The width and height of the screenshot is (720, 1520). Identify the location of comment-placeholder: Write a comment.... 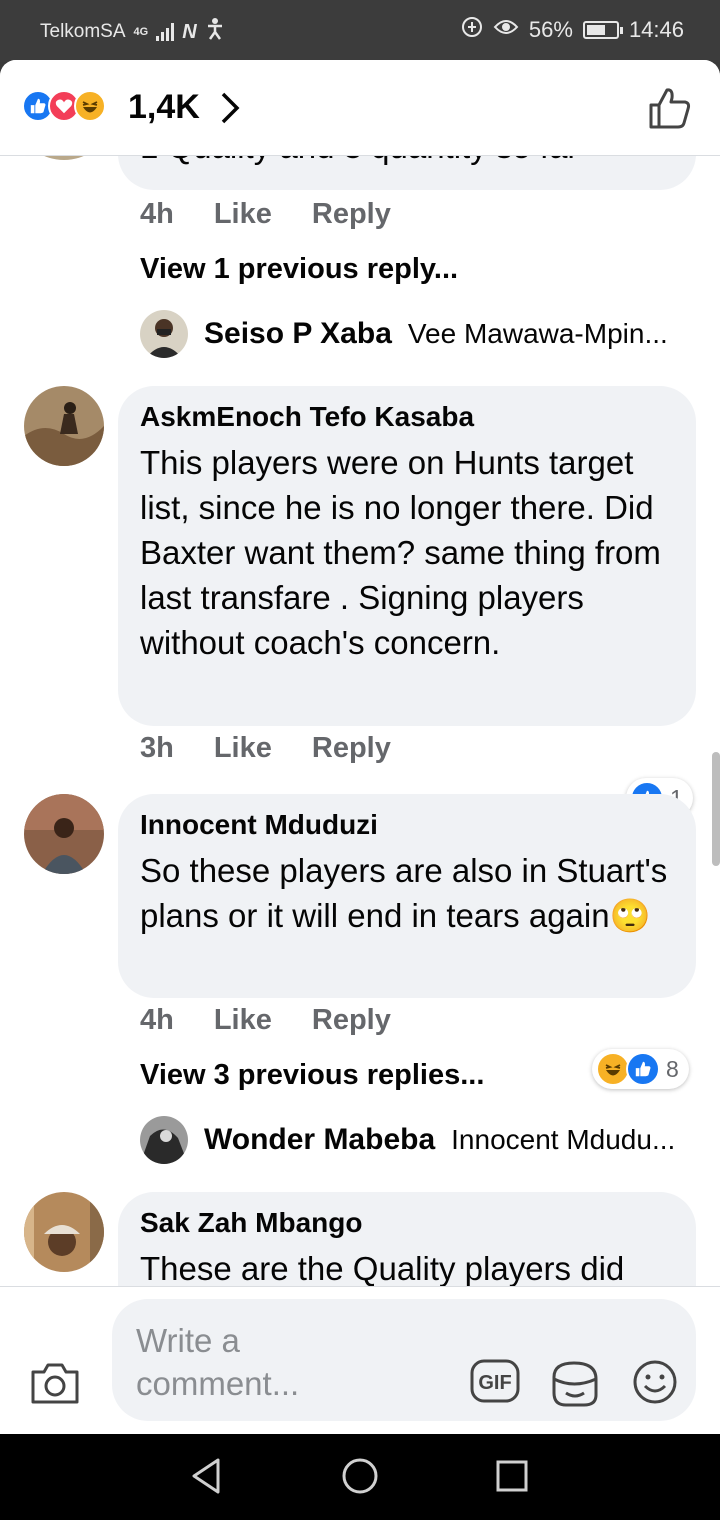
(218, 1362).